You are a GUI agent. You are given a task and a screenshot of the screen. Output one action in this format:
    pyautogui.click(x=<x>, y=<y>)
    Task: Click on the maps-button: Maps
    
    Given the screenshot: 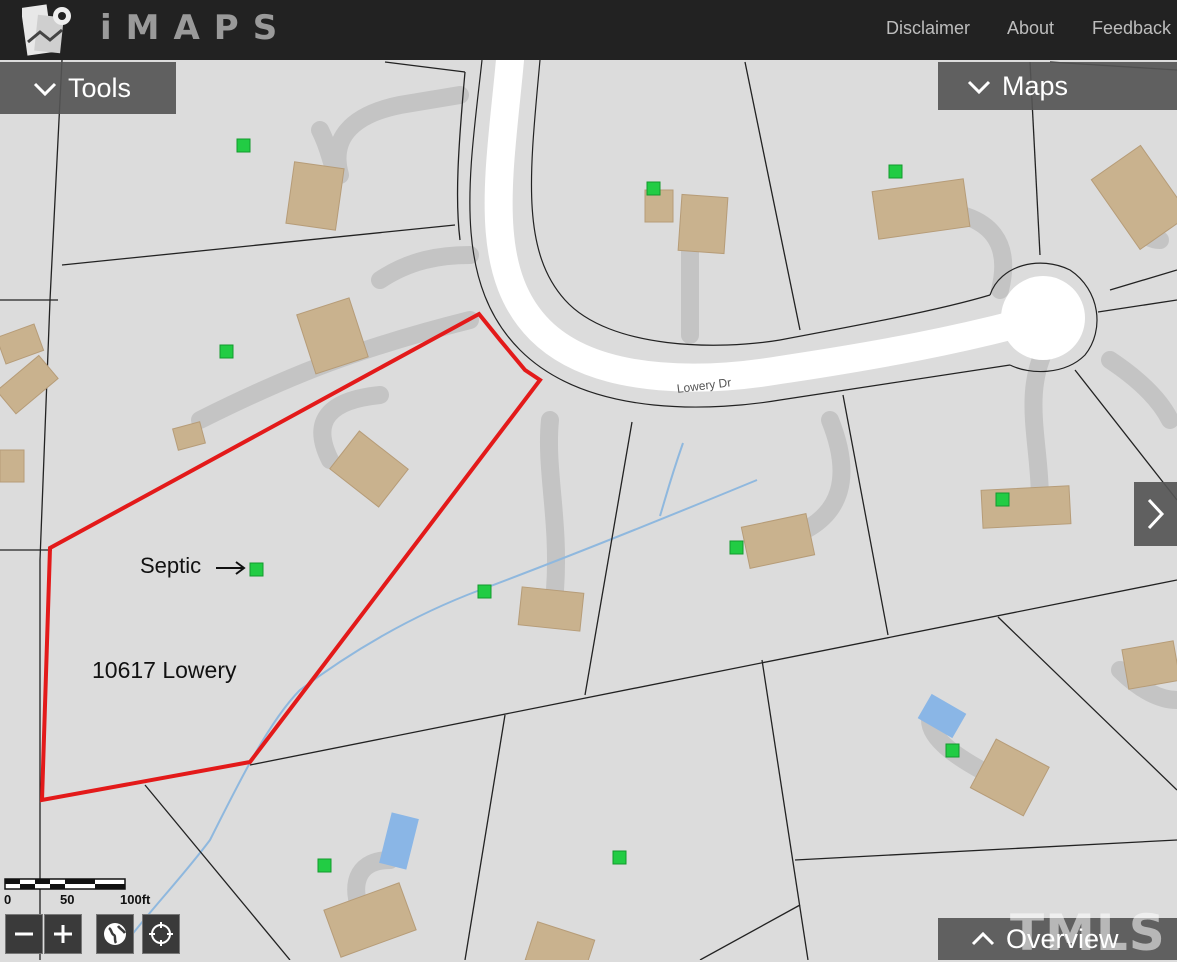 What is the action you would take?
    pyautogui.click(x=1057, y=86)
    